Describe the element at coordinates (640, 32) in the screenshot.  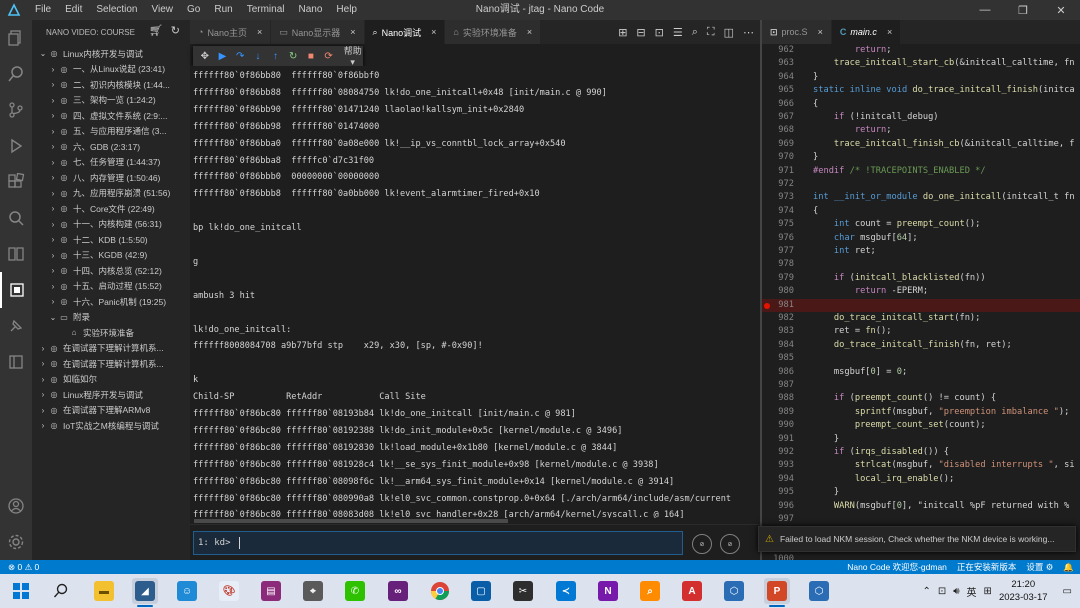
I see `register-icon: ⊟` at that location.